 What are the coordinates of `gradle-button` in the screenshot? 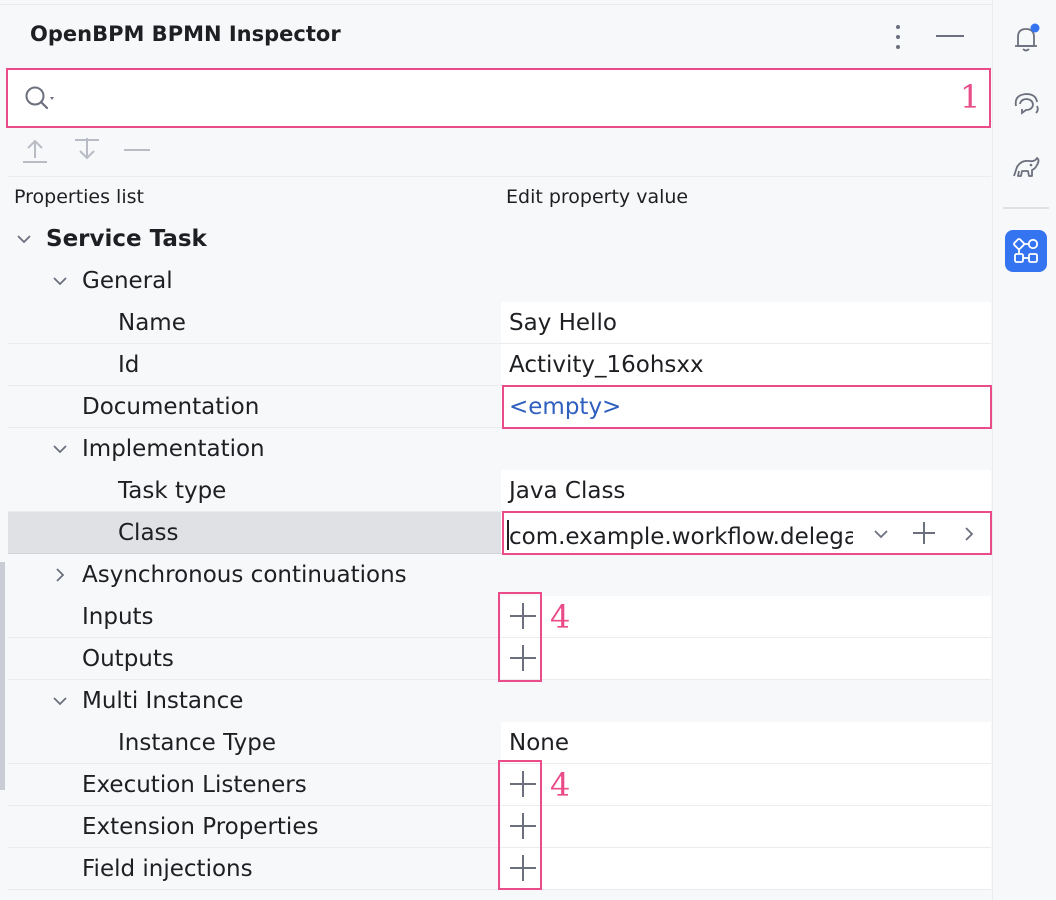 It's located at (1026, 167).